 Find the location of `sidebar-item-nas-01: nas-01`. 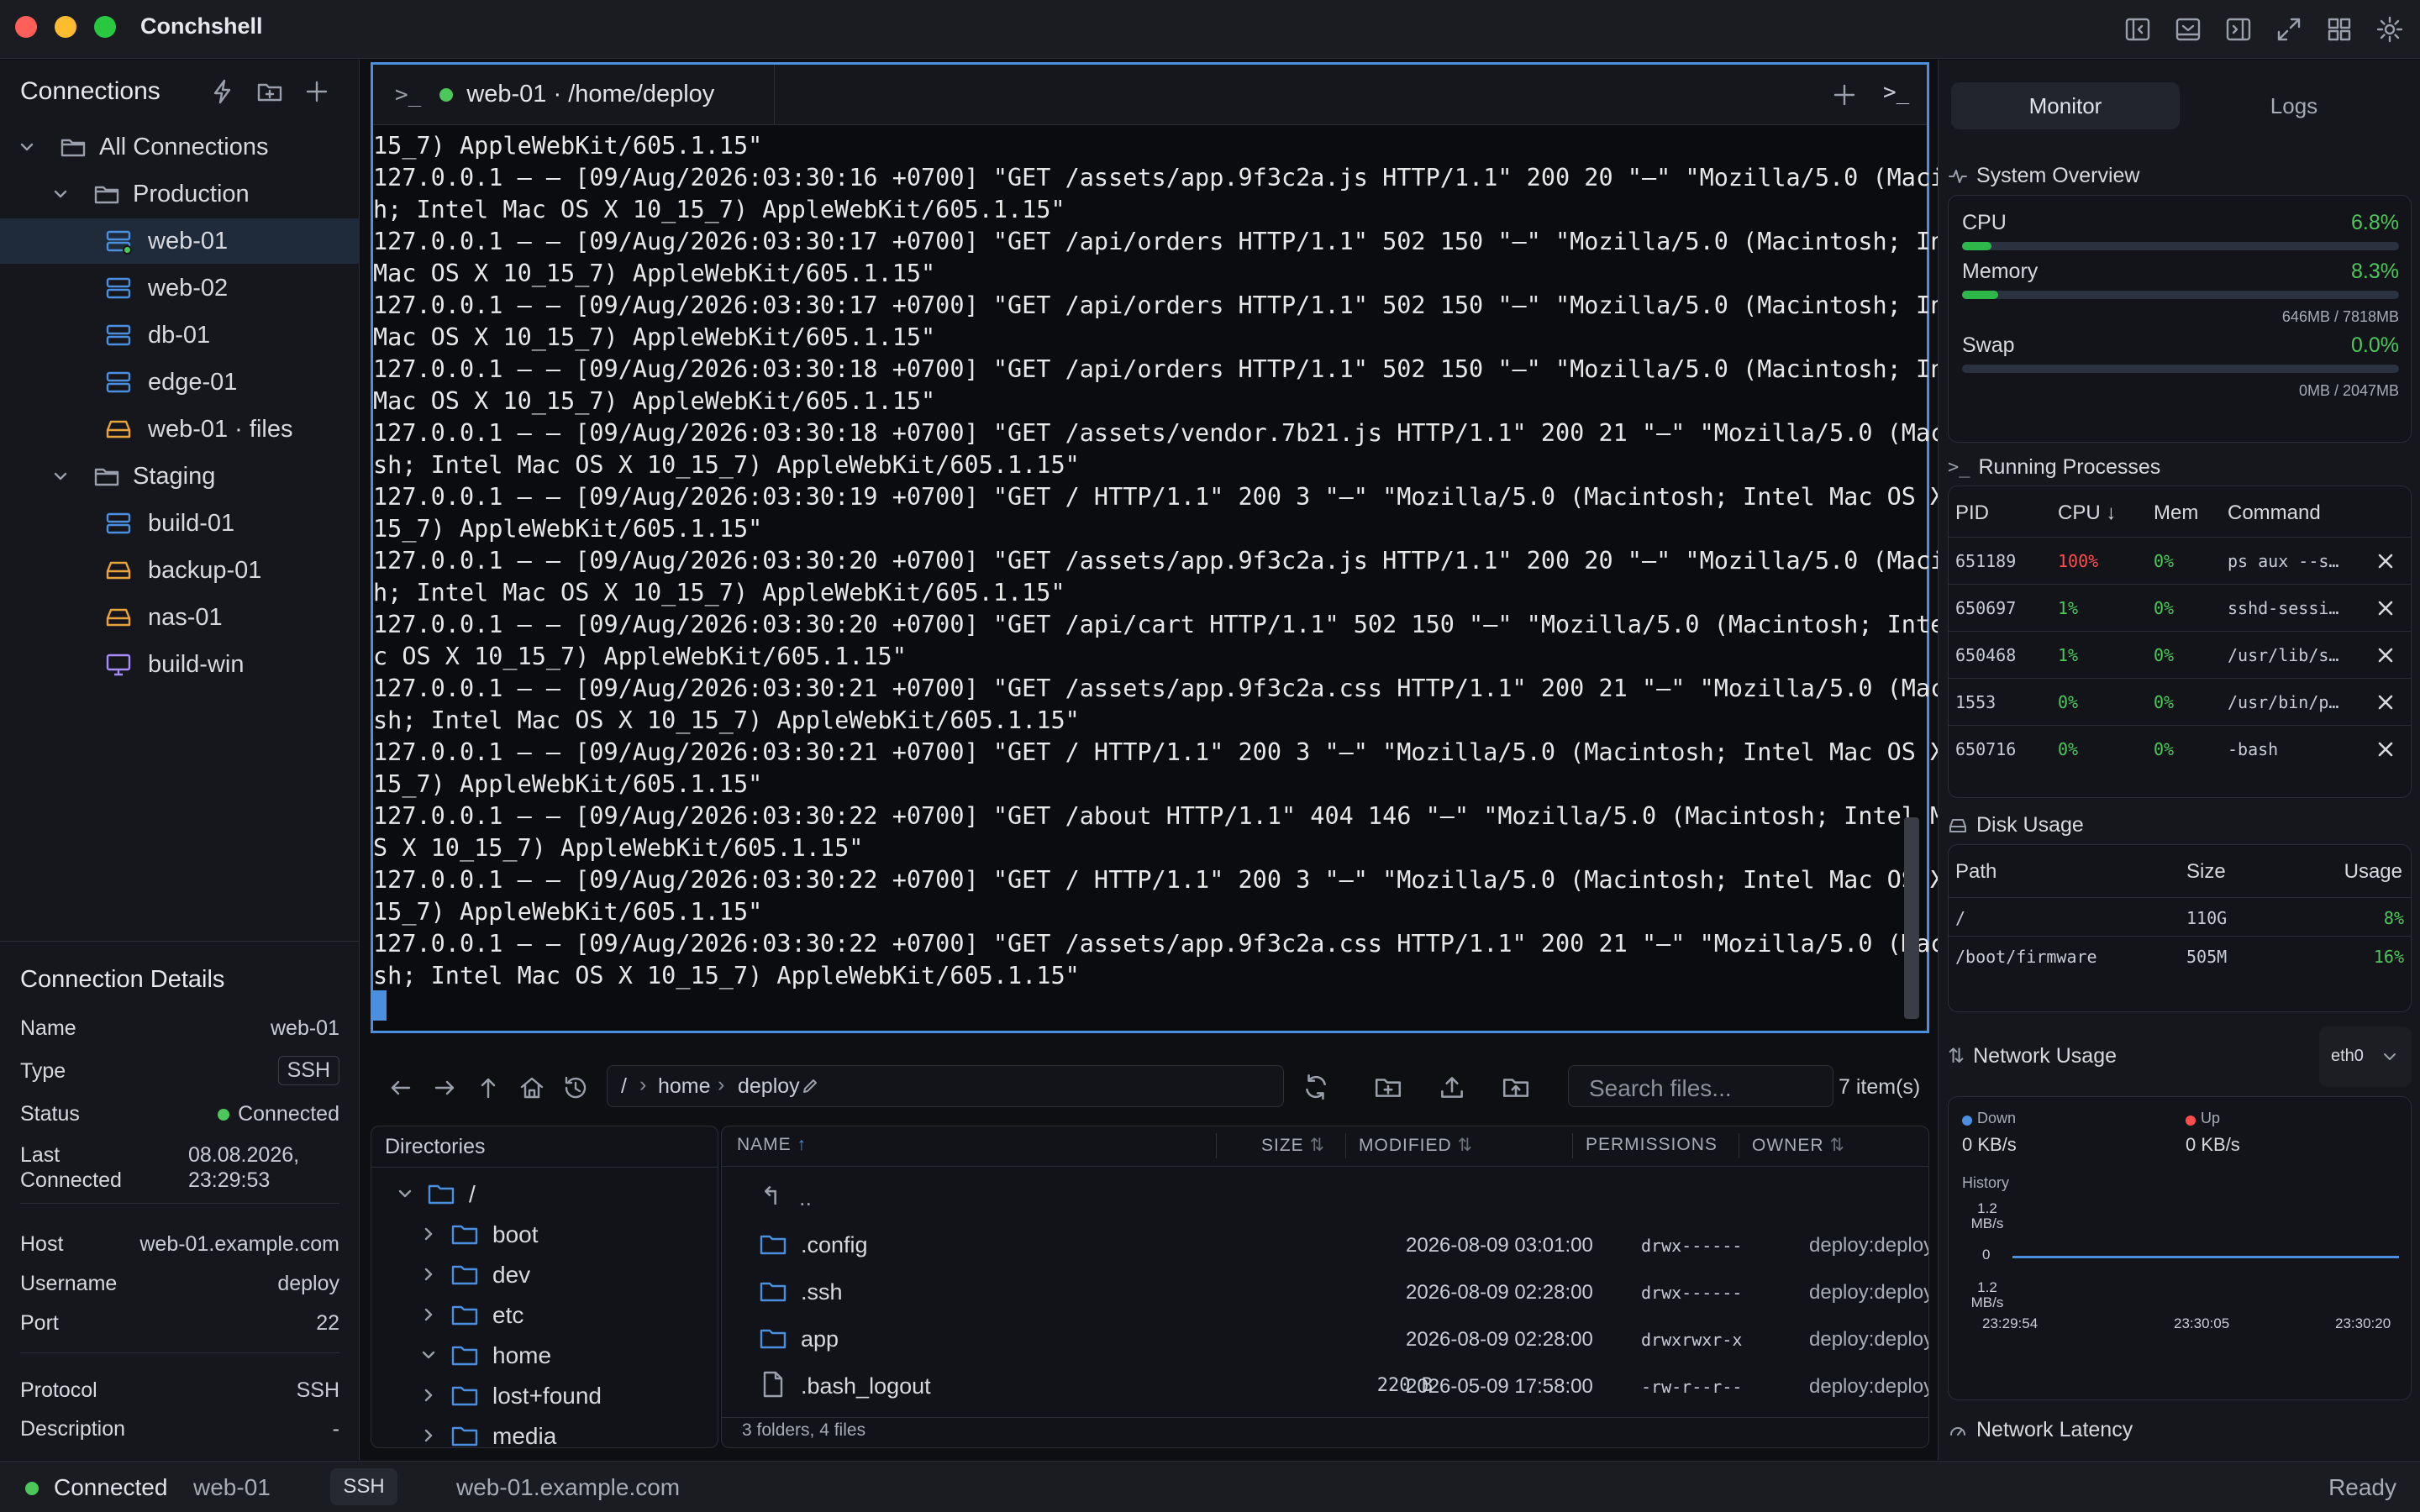

sidebar-item-nas-01: nas-01 is located at coordinates (180, 617).